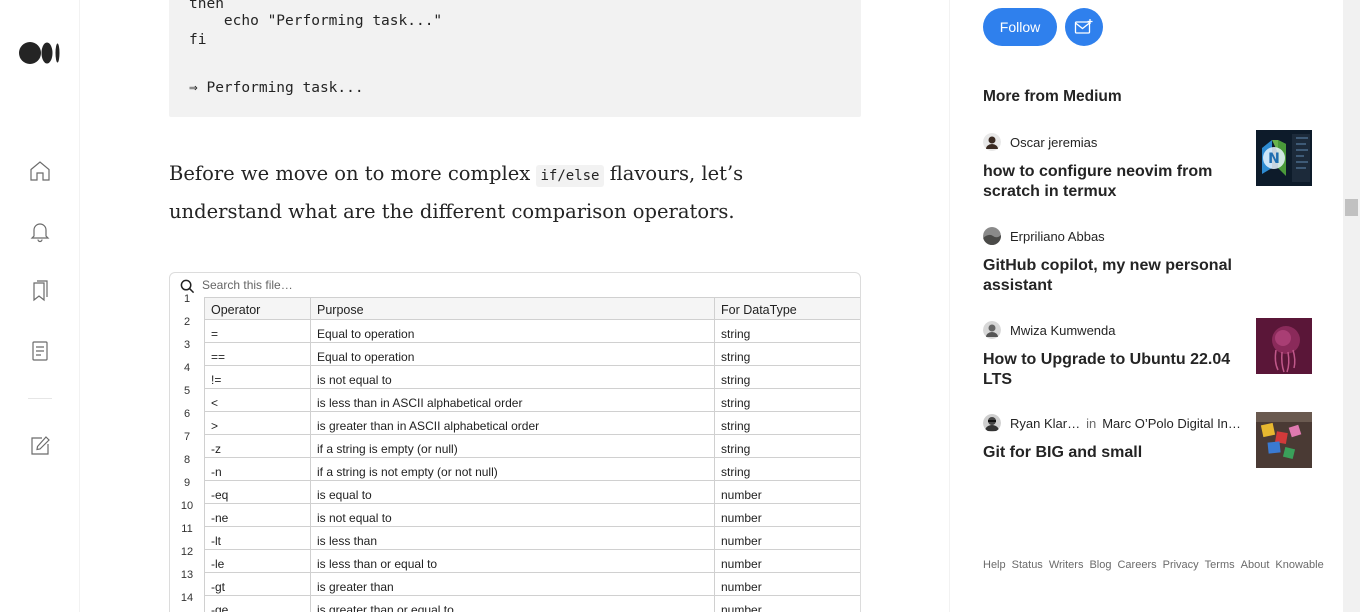  What do you see at coordinates (1063, 330) in the screenshot?
I see `story-author: Mwiza Kumwenda` at bounding box center [1063, 330].